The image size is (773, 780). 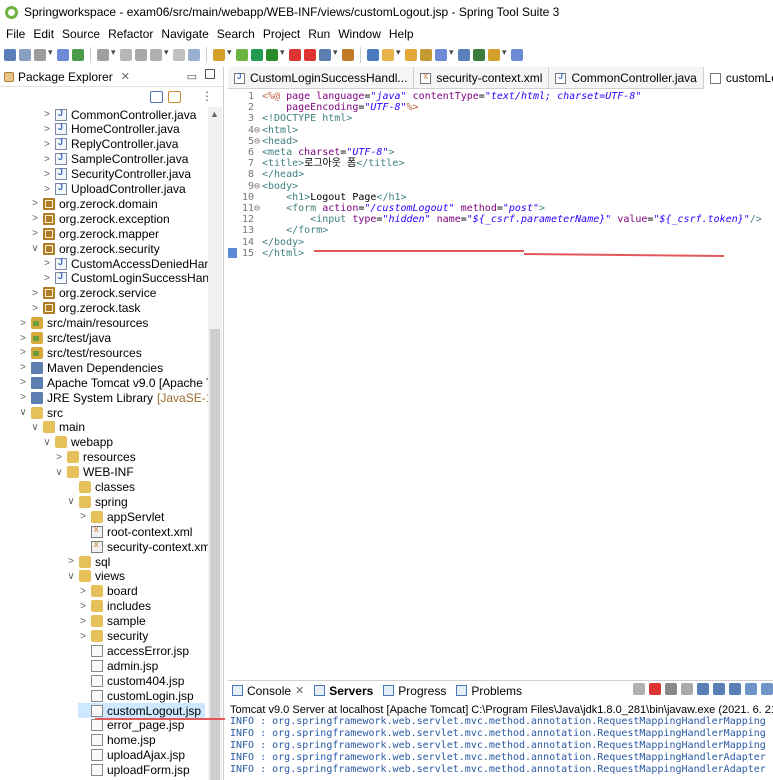 I want to click on view-menu-icon: ⋮, so click(x=207, y=96).